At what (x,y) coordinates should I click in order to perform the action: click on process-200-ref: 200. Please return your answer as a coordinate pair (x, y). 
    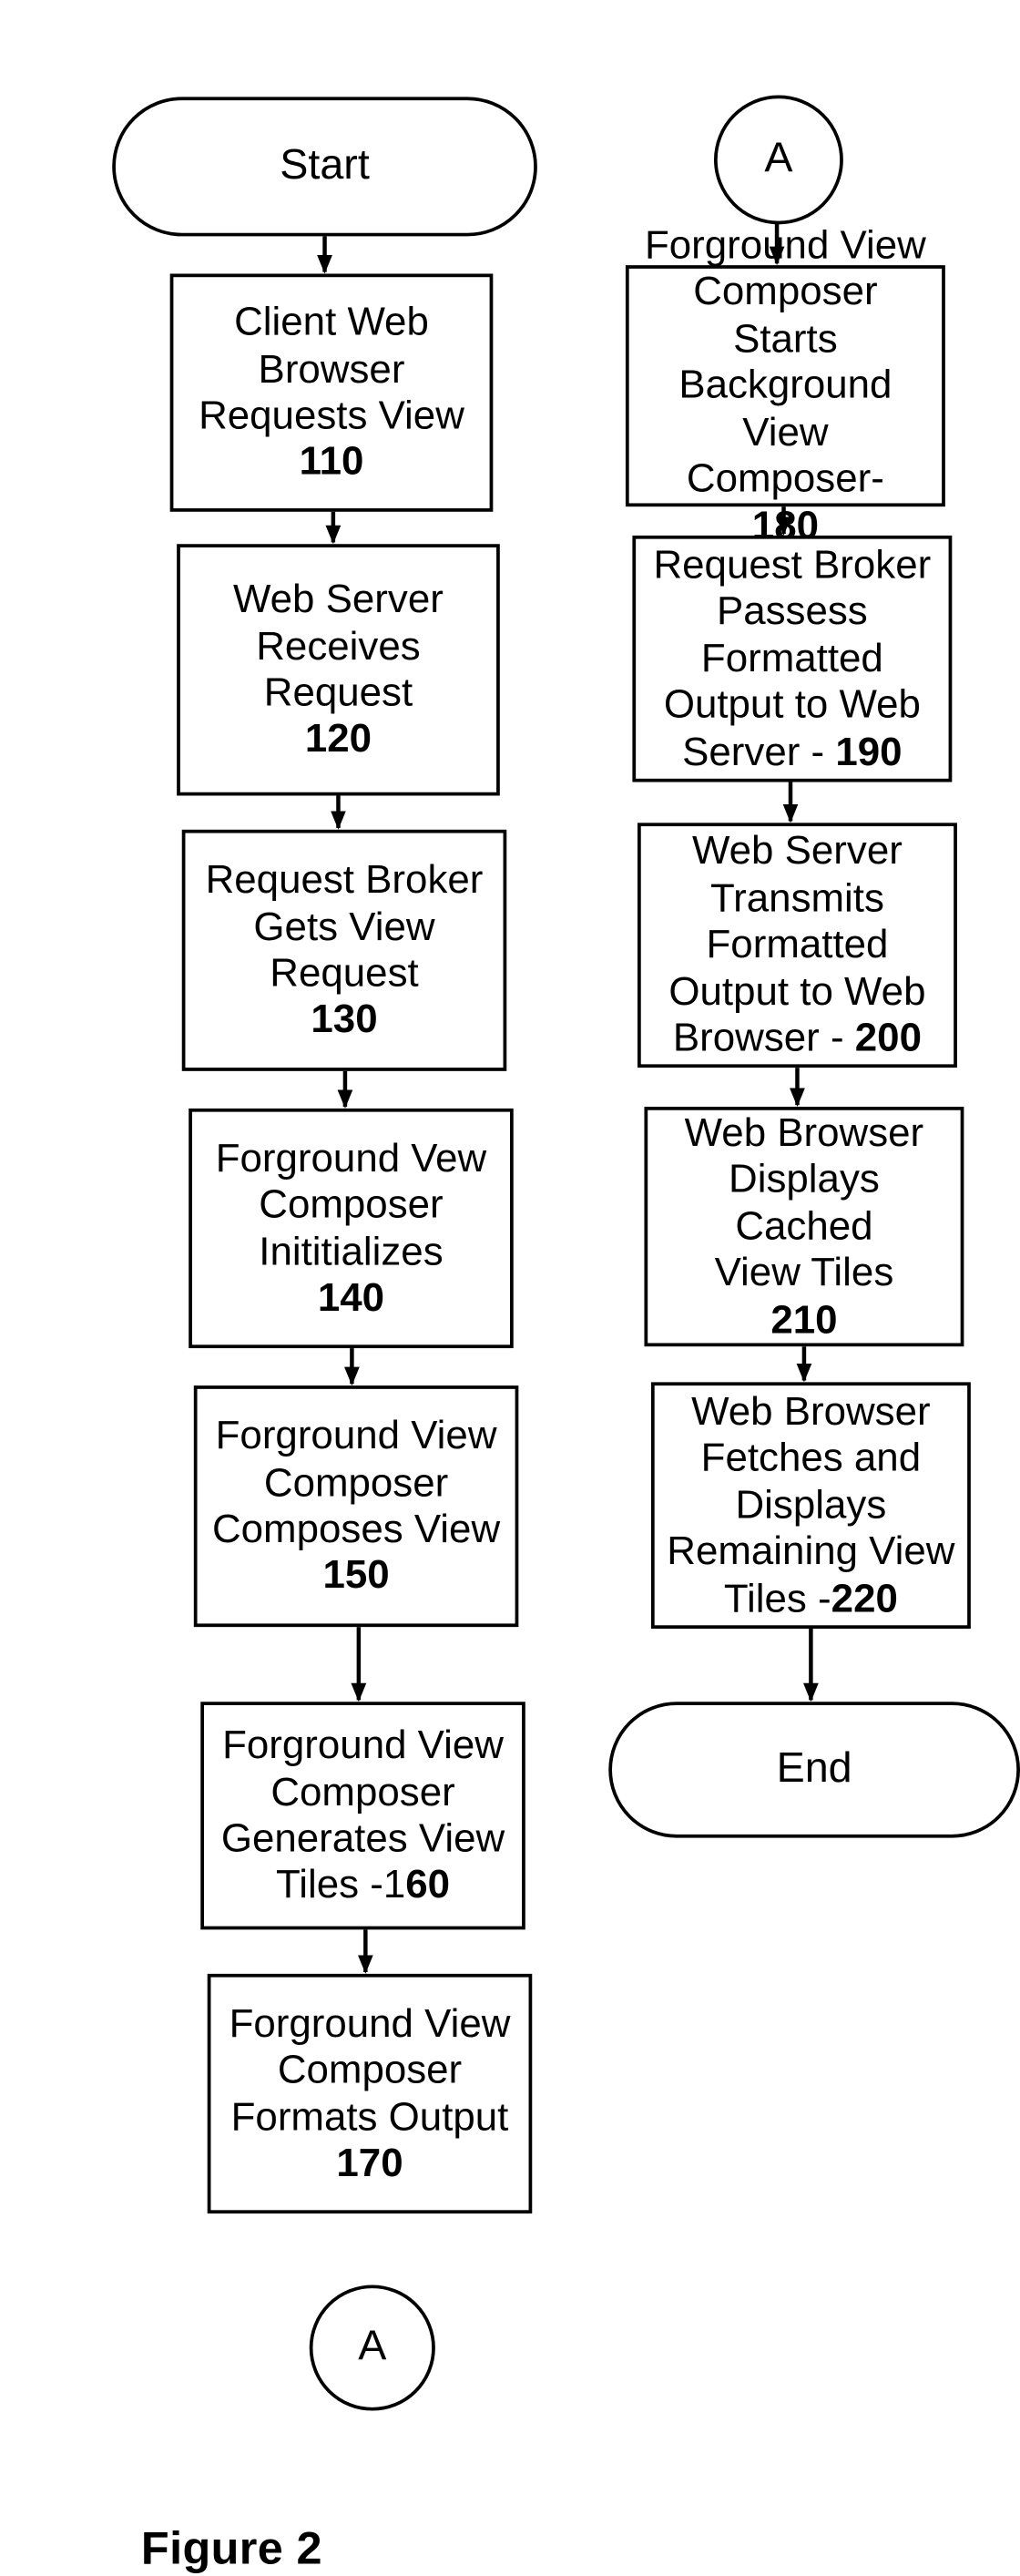
    Looking at the image, I should click on (888, 1037).